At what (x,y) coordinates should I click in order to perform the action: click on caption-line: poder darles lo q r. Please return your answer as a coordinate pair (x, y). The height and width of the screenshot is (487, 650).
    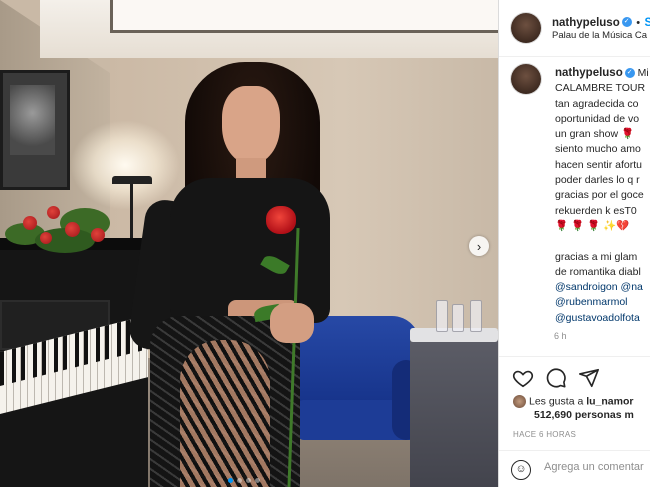
    Looking at the image, I should click on (597, 180).